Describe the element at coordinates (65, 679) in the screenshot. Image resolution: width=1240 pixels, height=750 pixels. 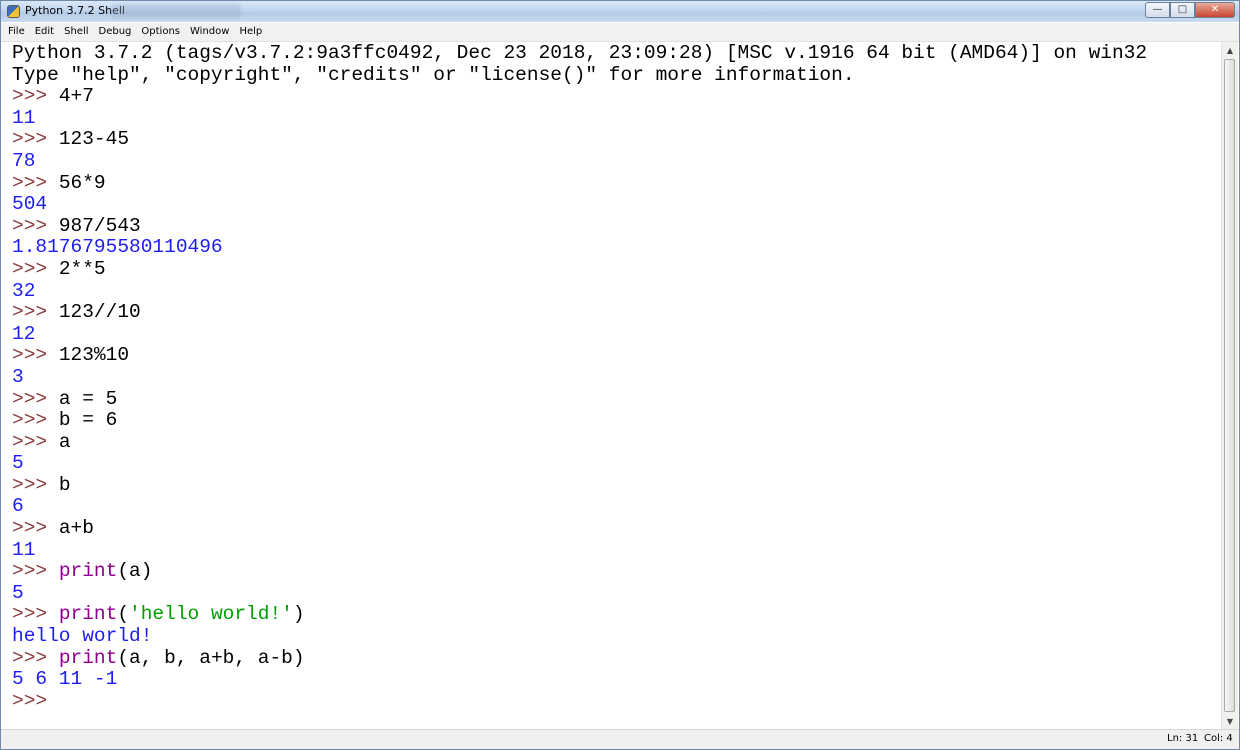
I see `shell-output-text: 5 6 11 -1` at that location.